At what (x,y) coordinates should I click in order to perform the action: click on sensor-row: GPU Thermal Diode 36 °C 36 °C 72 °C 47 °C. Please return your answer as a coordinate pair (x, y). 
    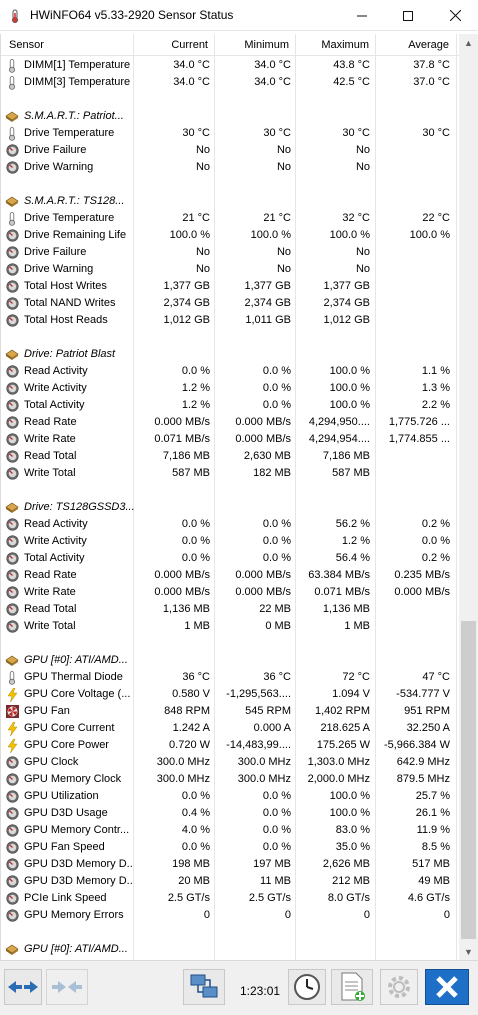
    Looking at the image, I should click on (230, 677).